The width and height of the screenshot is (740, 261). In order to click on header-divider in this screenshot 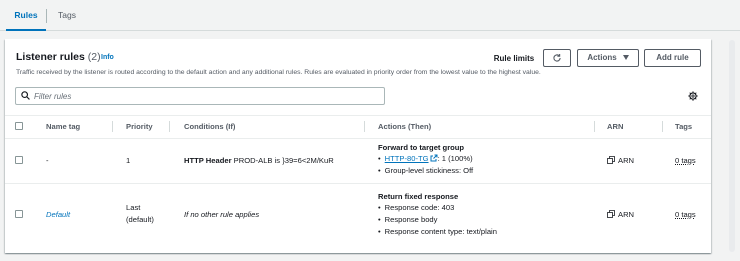, I will do `click(358, 138)`.